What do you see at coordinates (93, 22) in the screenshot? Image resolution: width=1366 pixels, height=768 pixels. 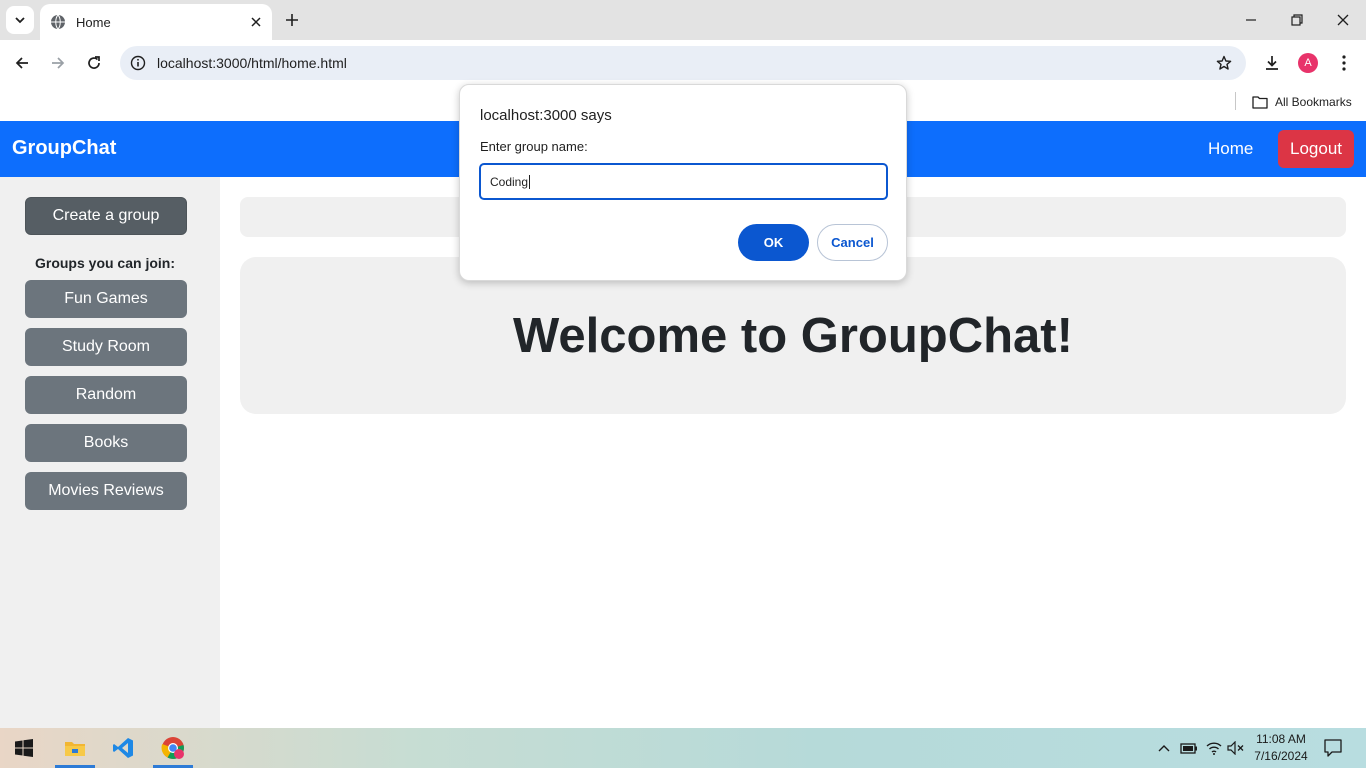 I see `tab-title: Home` at bounding box center [93, 22].